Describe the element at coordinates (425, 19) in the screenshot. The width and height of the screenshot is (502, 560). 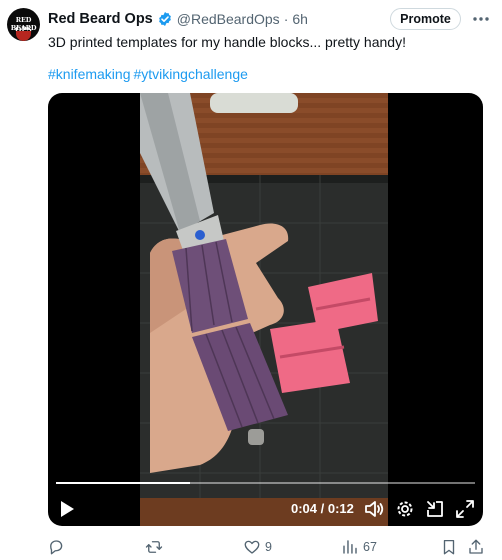
I see `promote-button: Promote` at that location.